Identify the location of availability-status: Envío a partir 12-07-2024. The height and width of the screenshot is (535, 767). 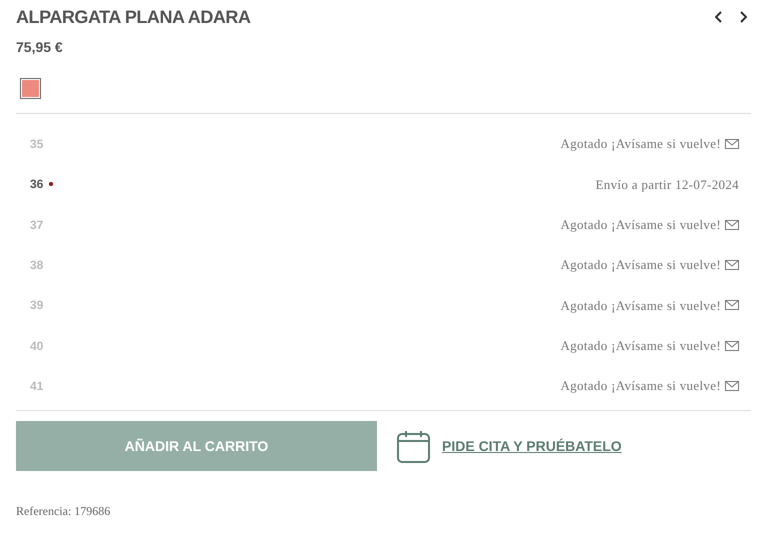
(667, 185).